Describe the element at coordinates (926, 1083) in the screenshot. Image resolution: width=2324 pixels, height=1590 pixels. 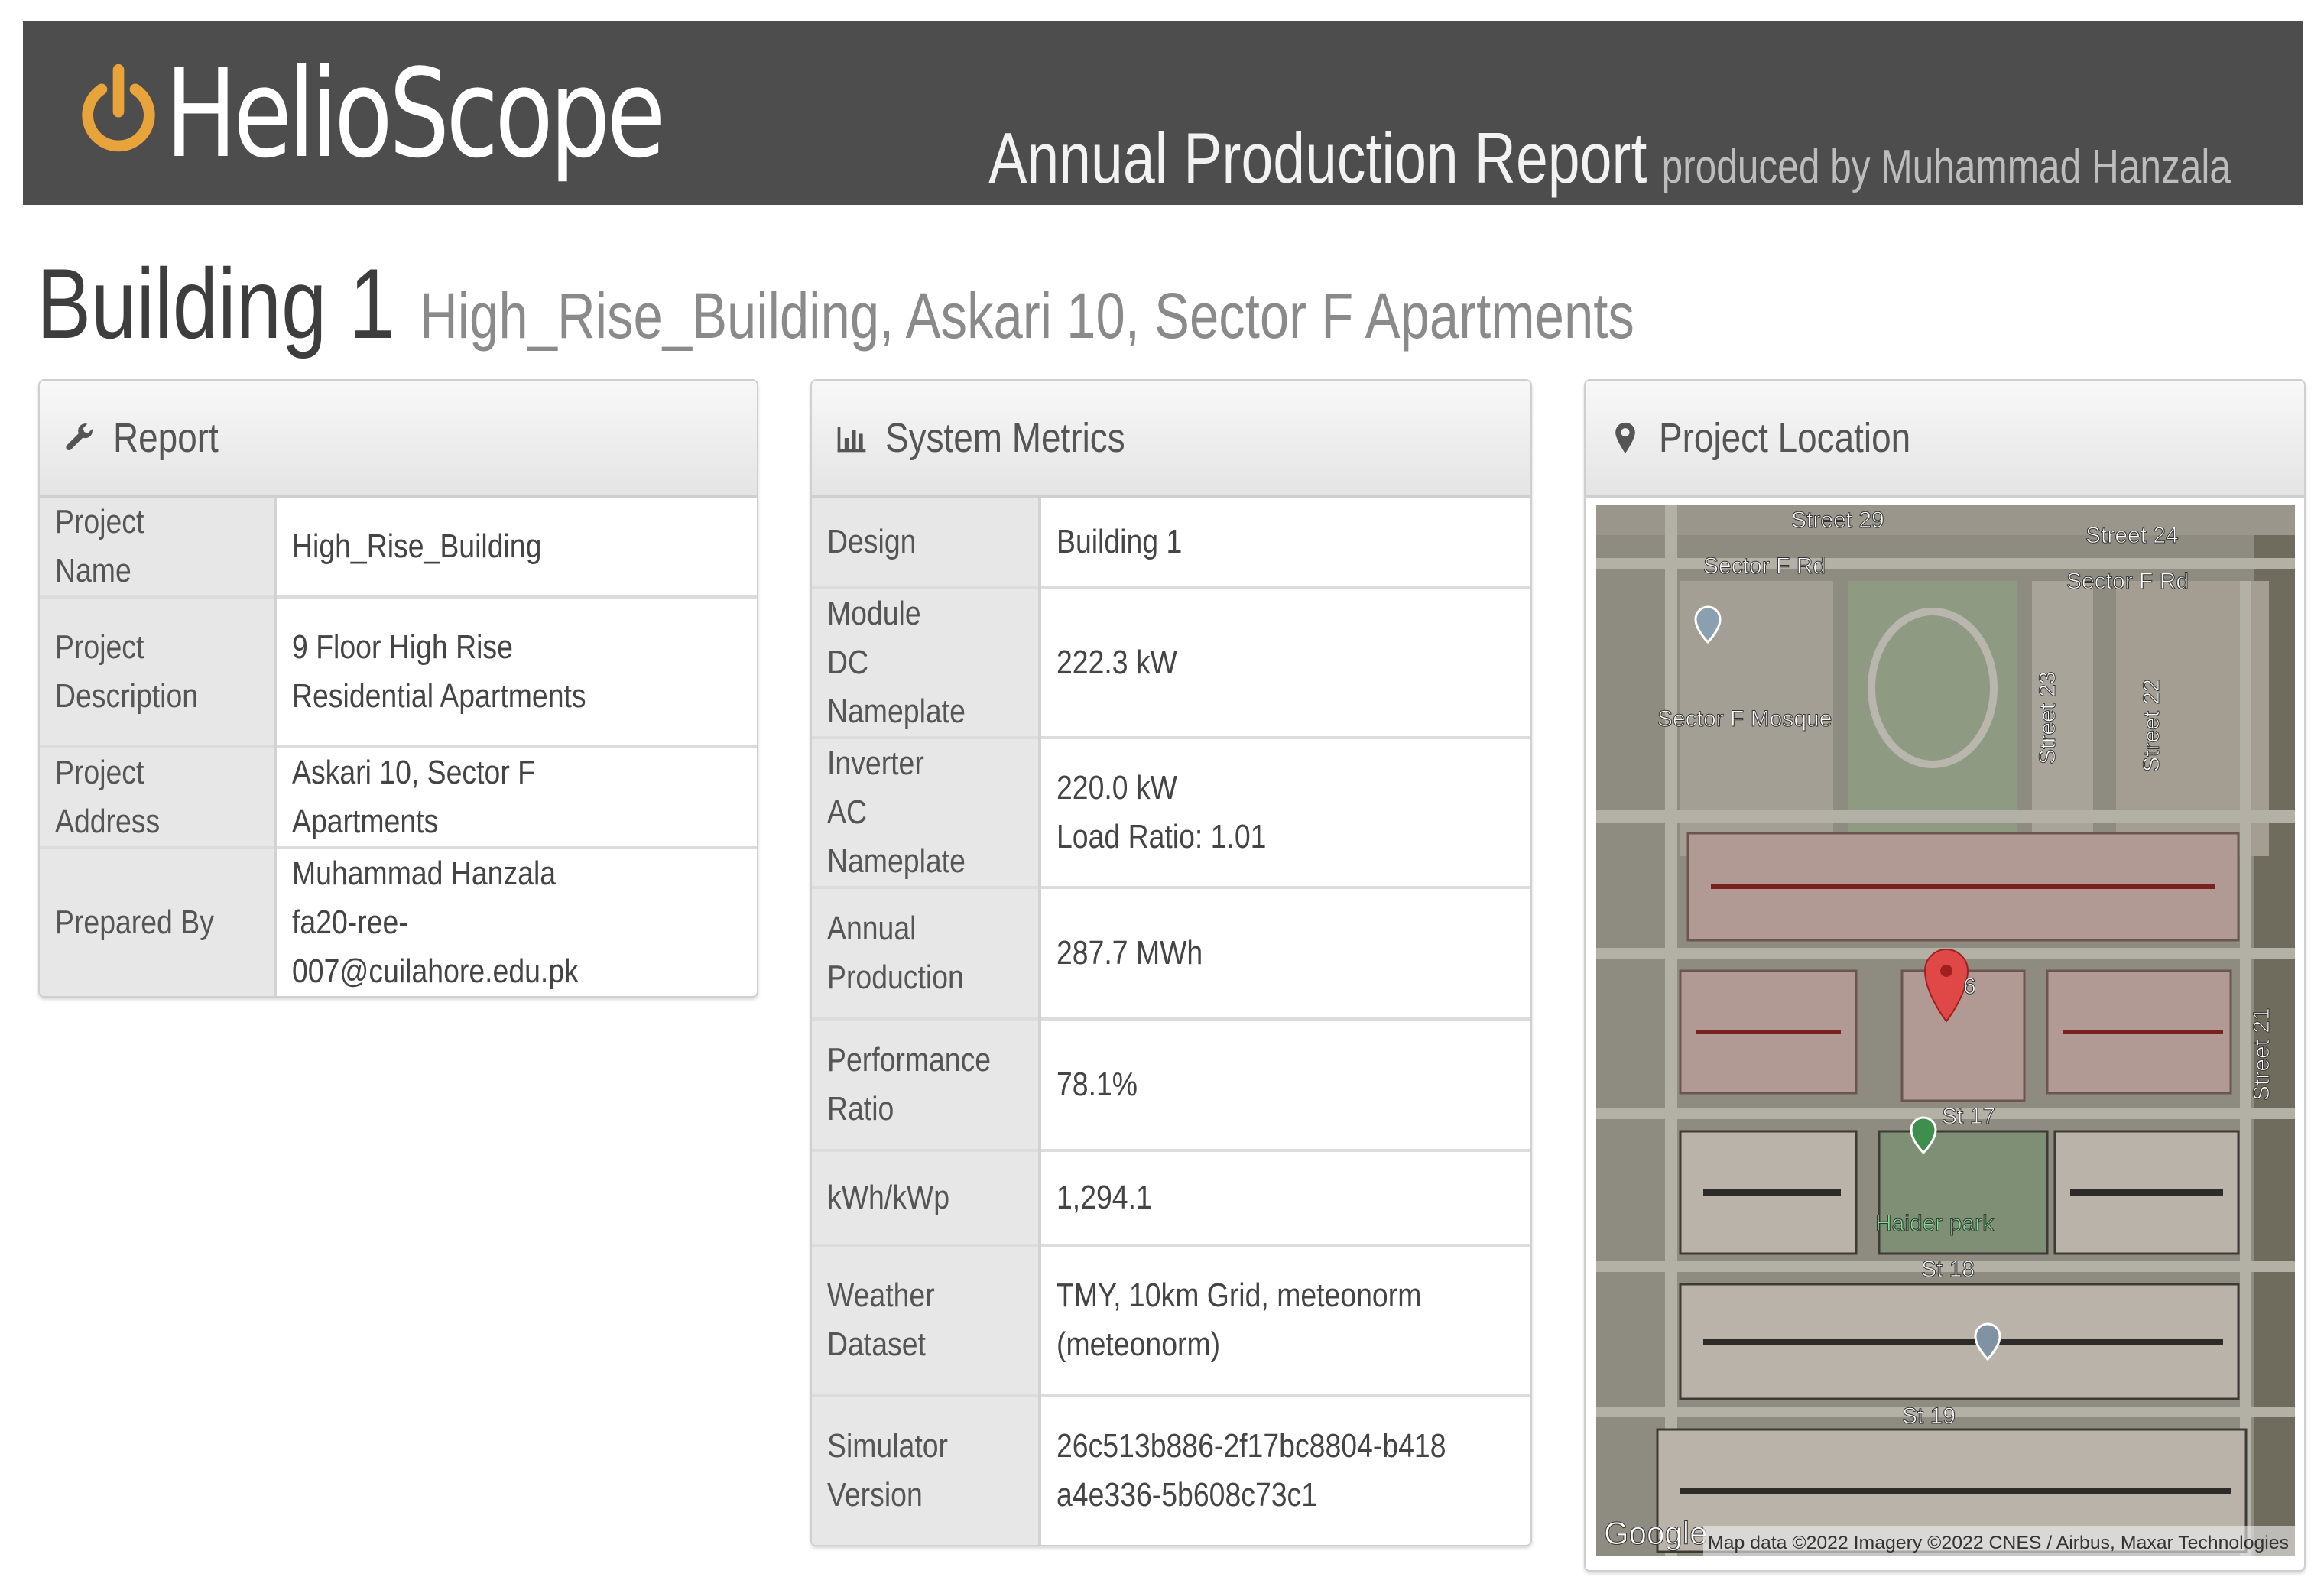
I see `row-label: Performance Ratio` at that location.